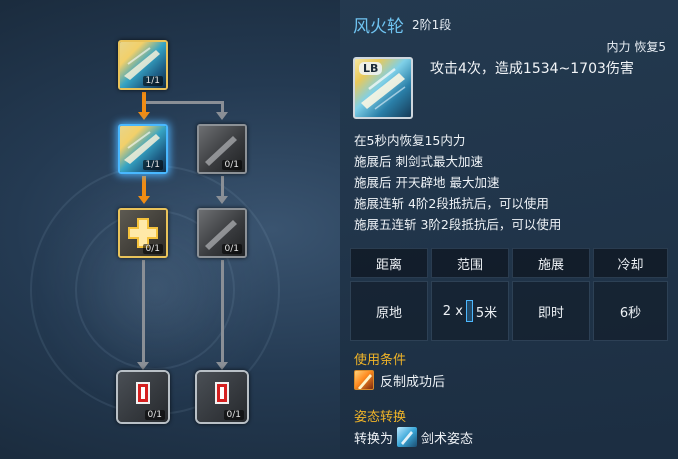  I want to click on range-shape-icon, so click(469, 311).